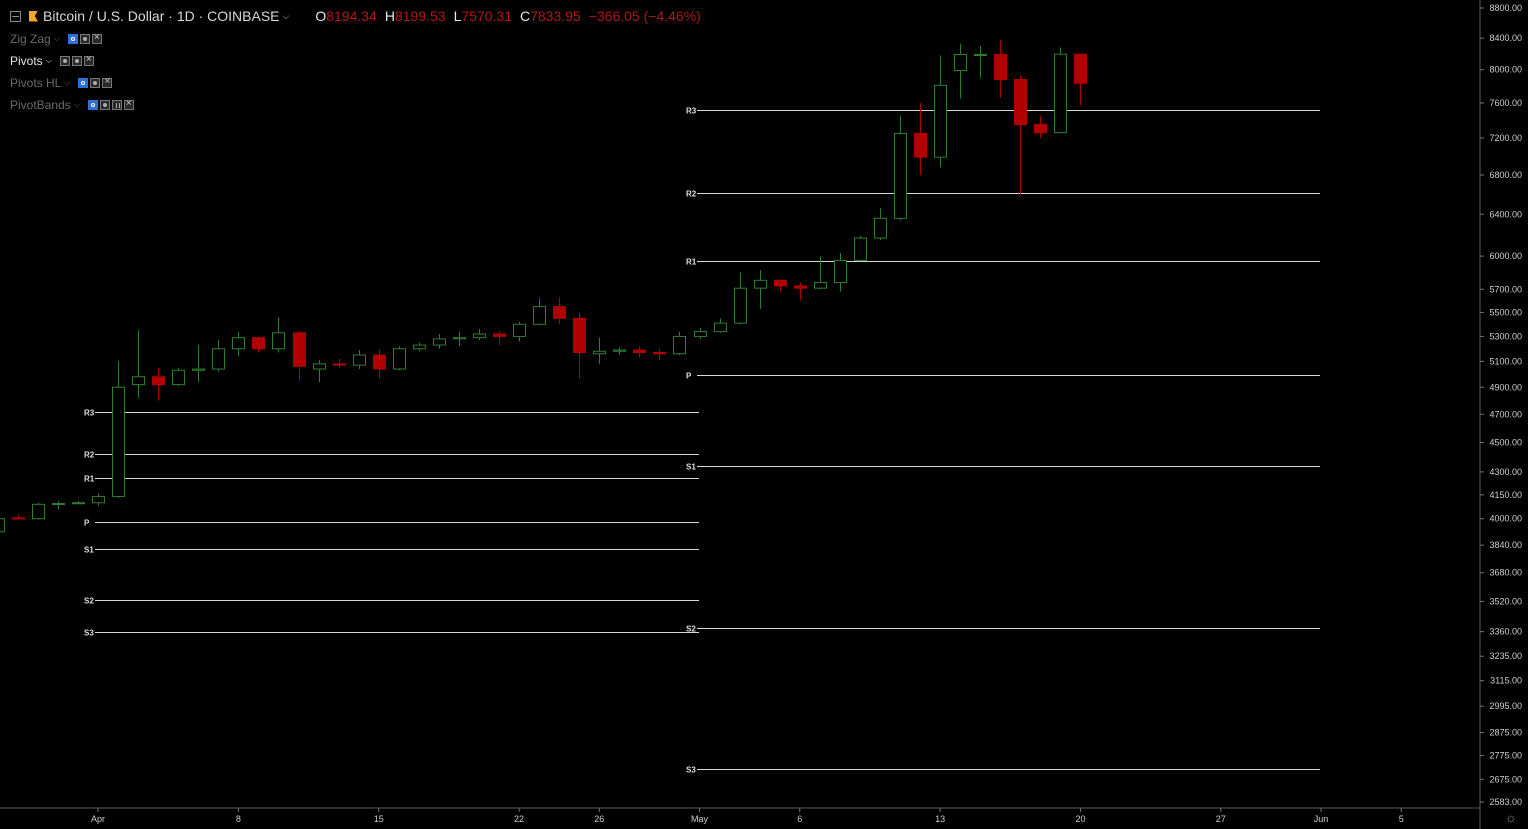  I want to click on price-tick-label: 8800.00, so click(1505, 8).